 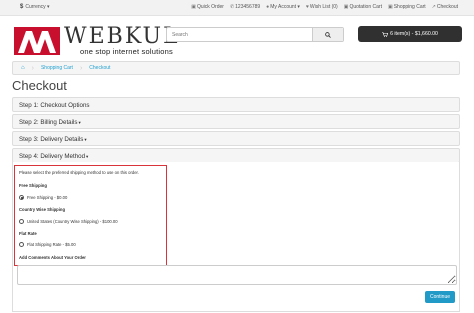 I want to click on brand-logo: WEBKUL one stop internet solutions, so click(x=96, y=43).